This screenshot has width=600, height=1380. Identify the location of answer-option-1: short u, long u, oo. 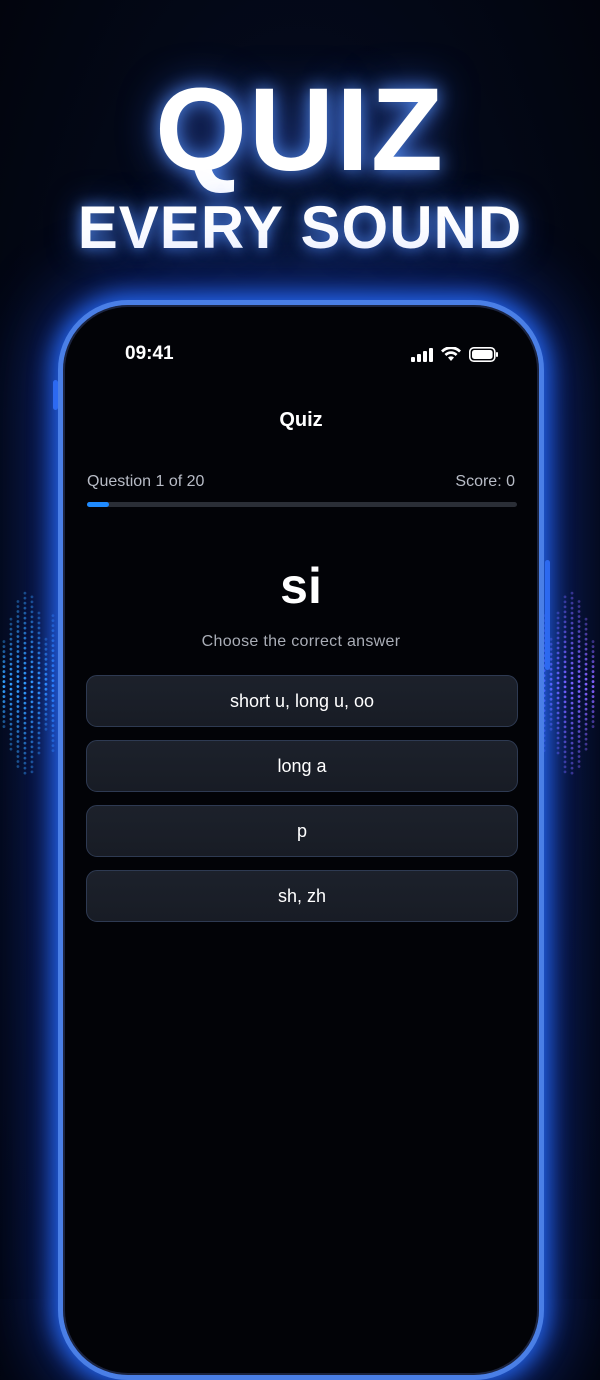
(302, 701).